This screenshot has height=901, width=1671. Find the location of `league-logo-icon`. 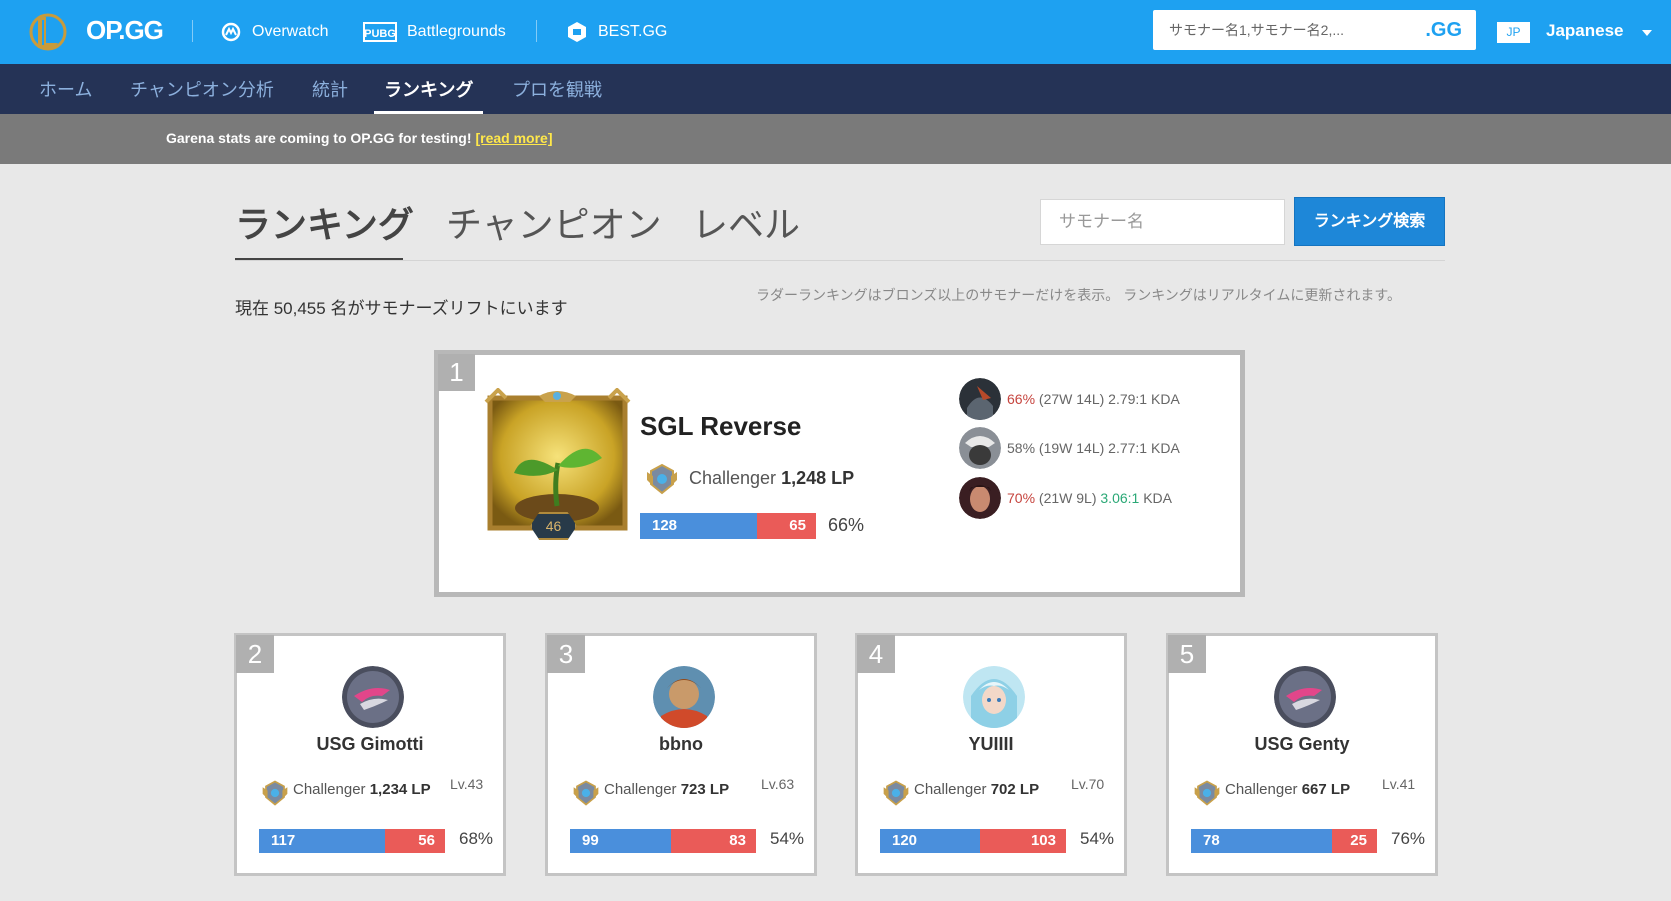

league-logo-icon is located at coordinates (48, 32).